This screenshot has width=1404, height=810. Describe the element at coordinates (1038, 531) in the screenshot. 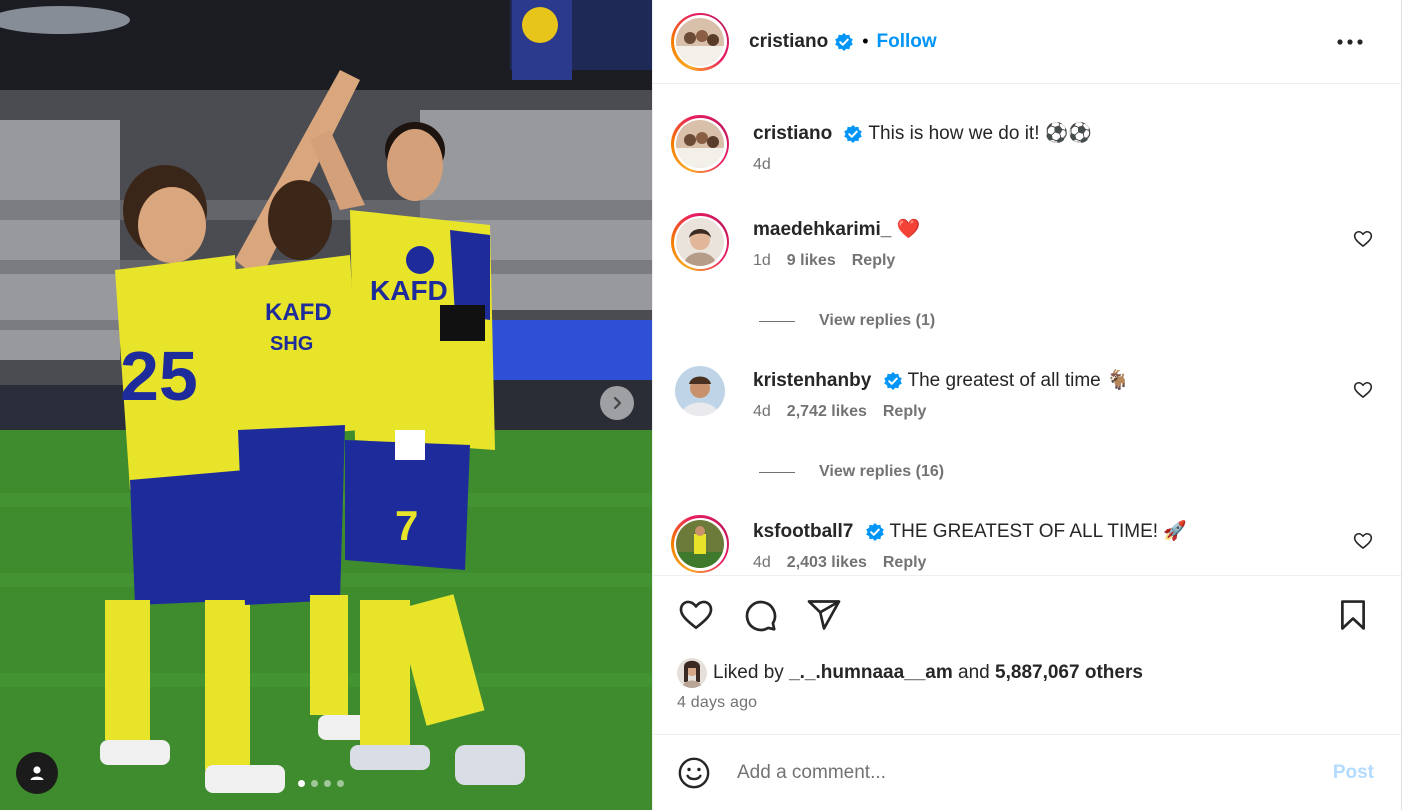

I see `comment-text: THE GREATEST OF ALL TIME! 🚀` at that location.